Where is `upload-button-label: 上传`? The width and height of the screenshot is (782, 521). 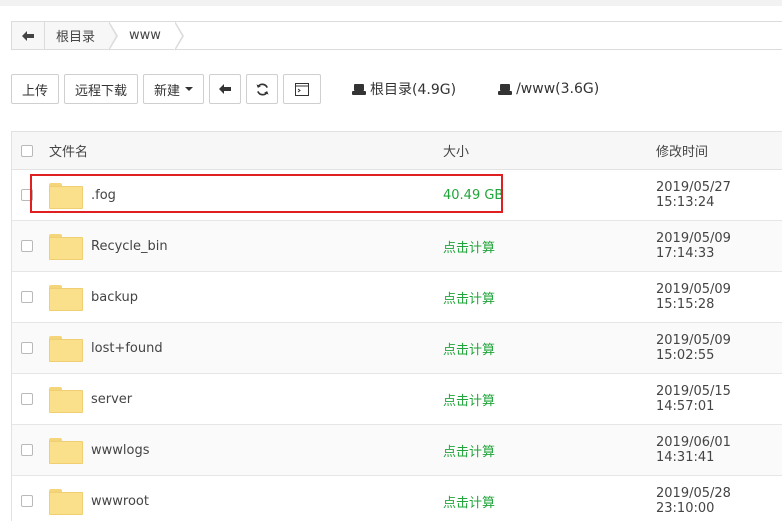
upload-button-label: 上传 is located at coordinates (35, 91).